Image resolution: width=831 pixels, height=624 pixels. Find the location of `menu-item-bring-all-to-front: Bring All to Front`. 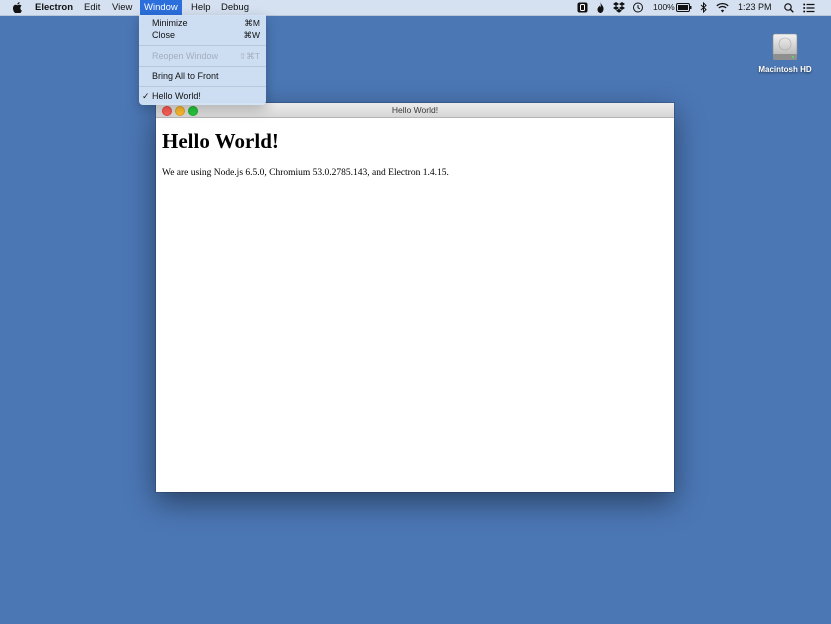

menu-item-bring-all-to-front: Bring All to Front is located at coordinates (202, 76).